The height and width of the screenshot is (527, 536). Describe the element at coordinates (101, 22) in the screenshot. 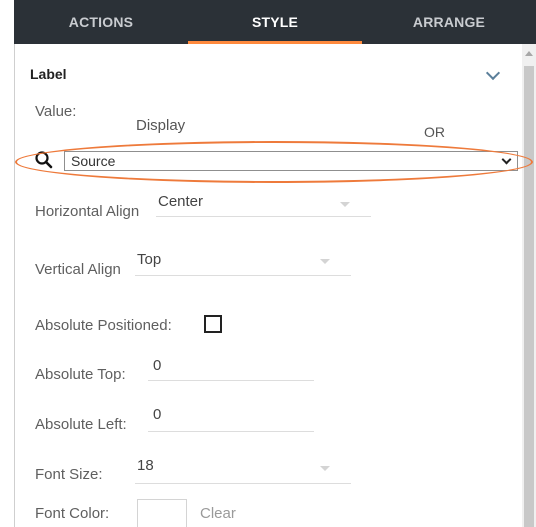

I see `tab-actions: ACTIONS` at that location.